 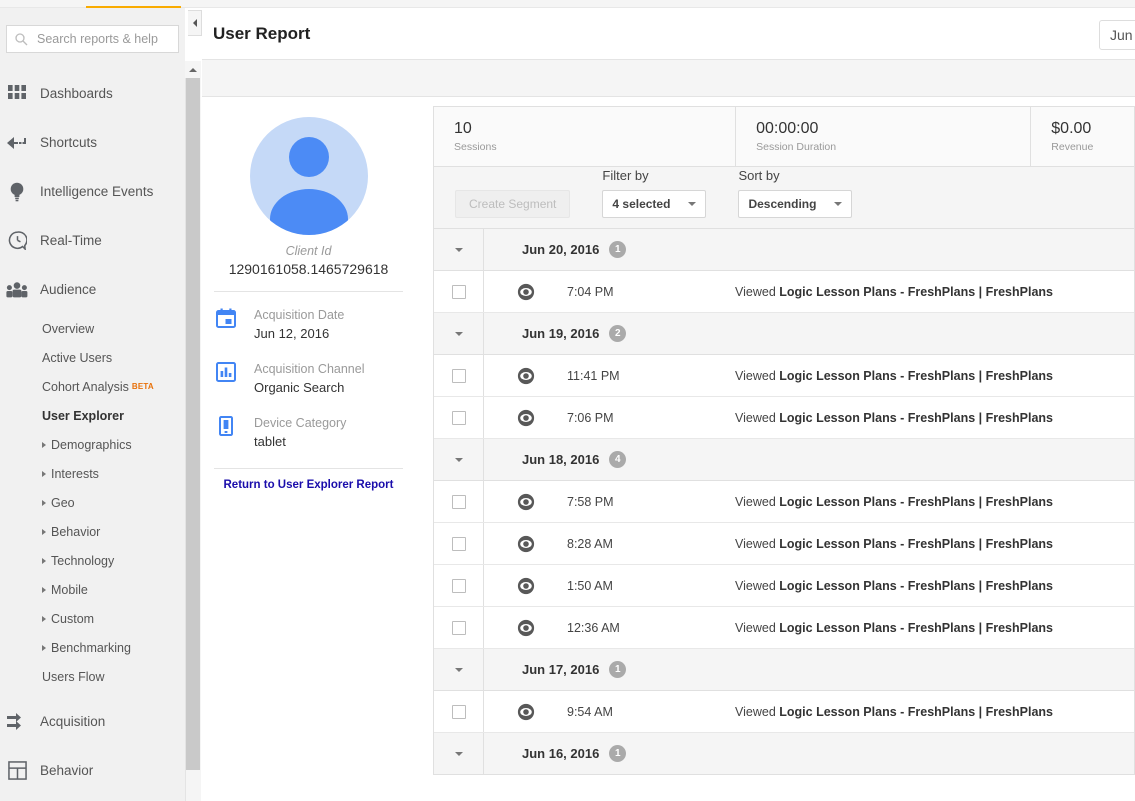 What do you see at coordinates (784, 250) in the screenshot?
I see `date-group-header: Jun 20, 2016 1` at bounding box center [784, 250].